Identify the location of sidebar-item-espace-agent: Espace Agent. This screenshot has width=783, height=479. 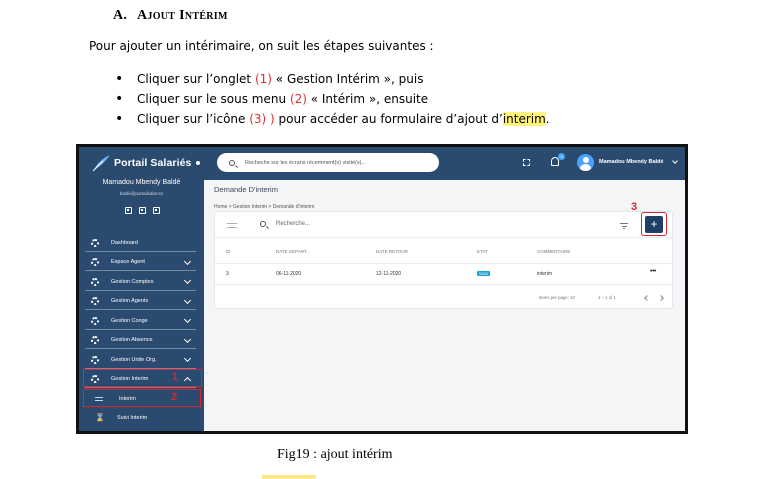
(141, 263).